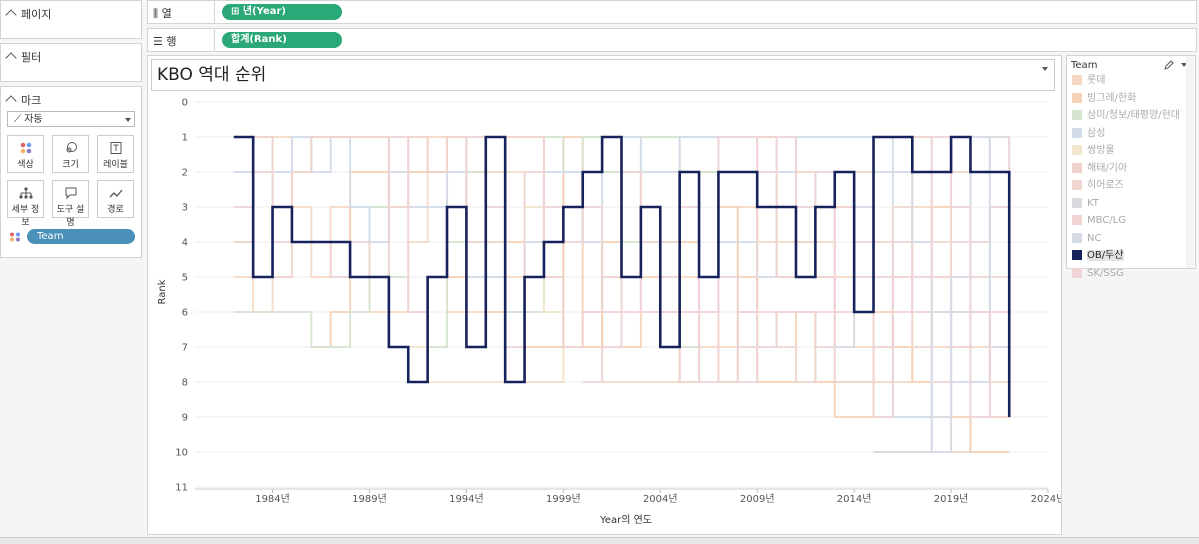  Describe the element at coordinates (70, 193) in the screenshot. I see `tooltip-icon` at that location.